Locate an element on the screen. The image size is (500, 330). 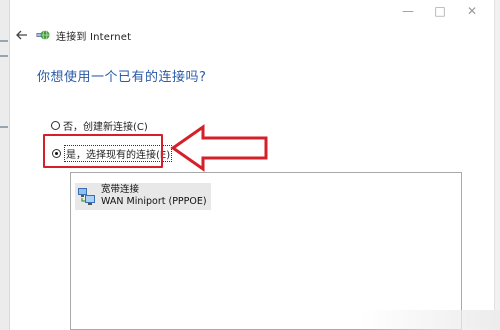
list-item: 宽带连接 WAN Miniport (PPPOE) is located at coordinates (143, 196).